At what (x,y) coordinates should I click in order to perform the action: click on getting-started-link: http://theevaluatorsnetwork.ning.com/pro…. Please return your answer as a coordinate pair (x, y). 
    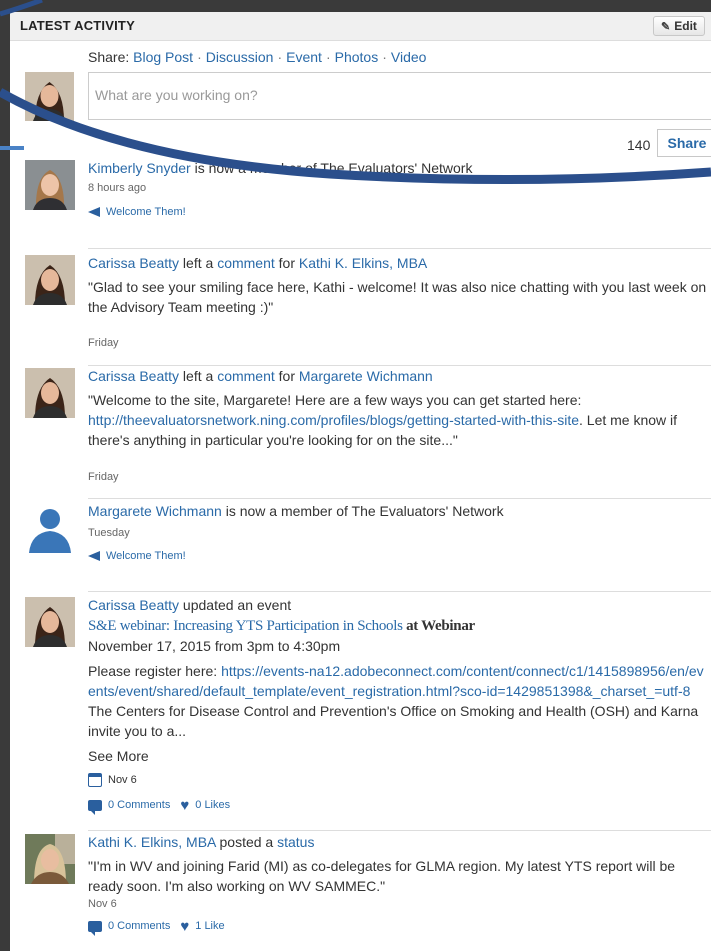
    Looking at the image, I should click on (333, 420).